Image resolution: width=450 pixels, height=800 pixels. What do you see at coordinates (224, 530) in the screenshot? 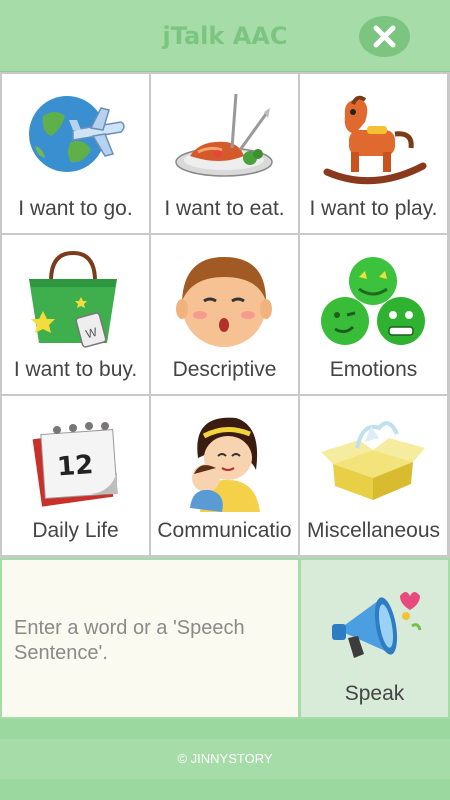
I see `category-label: Communicatio` at bounding box center [224, 530].